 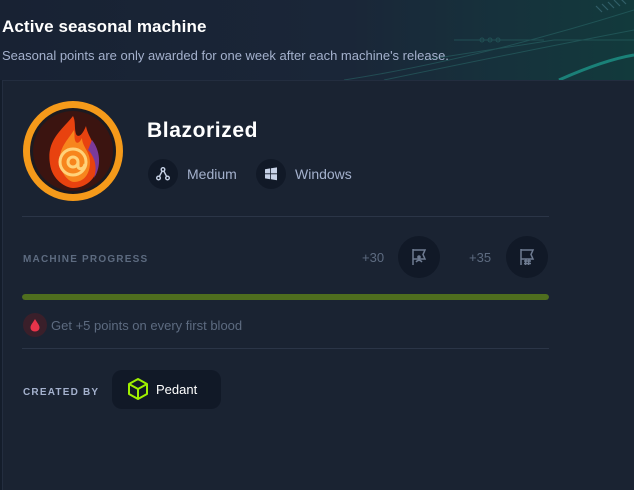 What do you see at coordinates (212, 174) in the screenshot?
I see `difficulty-label: Medium` at bounding box center [212, 174].